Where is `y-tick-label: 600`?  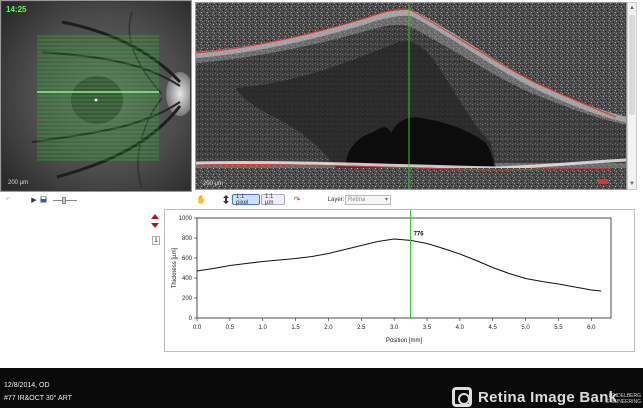 y-tick-label: 600 is located at coordinates (187, 259).